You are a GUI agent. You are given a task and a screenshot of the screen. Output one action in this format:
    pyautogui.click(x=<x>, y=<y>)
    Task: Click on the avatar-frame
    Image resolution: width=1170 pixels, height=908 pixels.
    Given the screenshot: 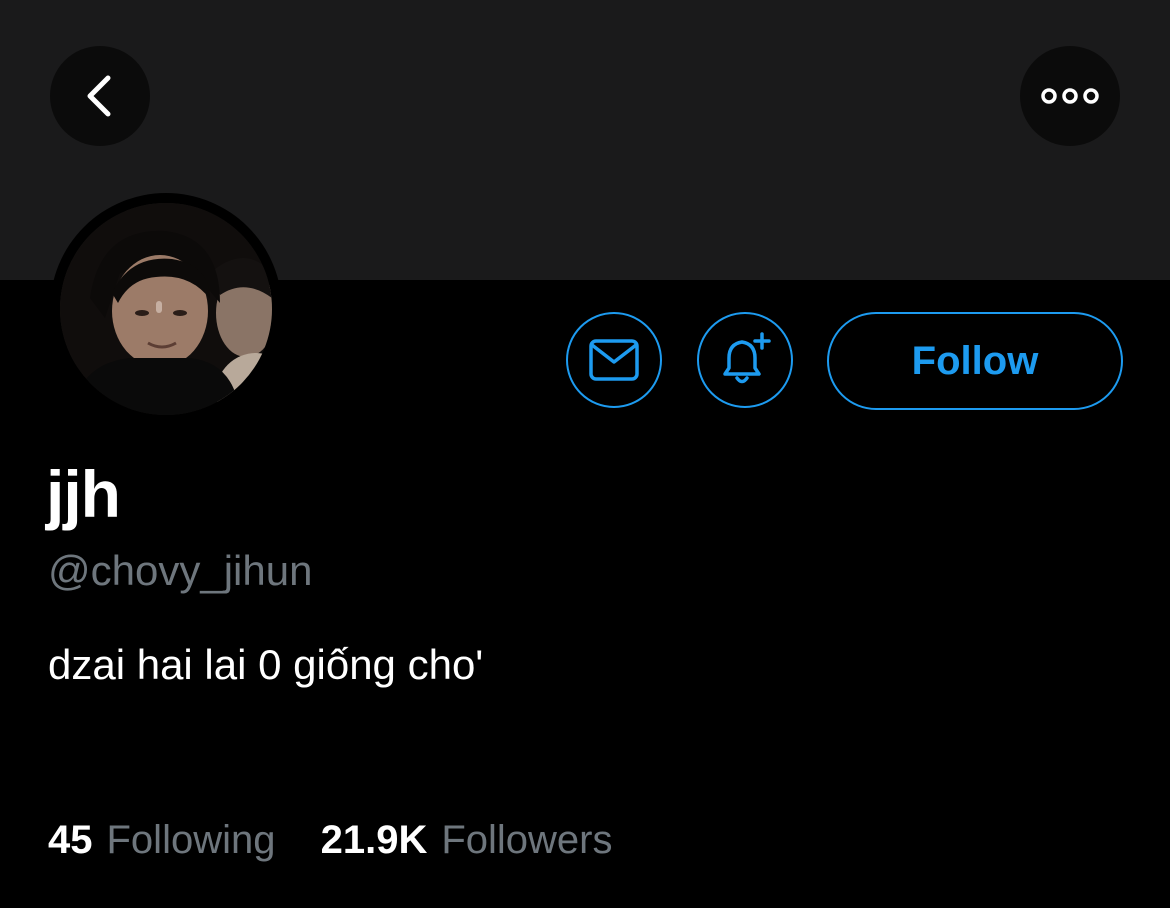 What is the action you would take?
    pyautogui.click(x=166, y=309)
    